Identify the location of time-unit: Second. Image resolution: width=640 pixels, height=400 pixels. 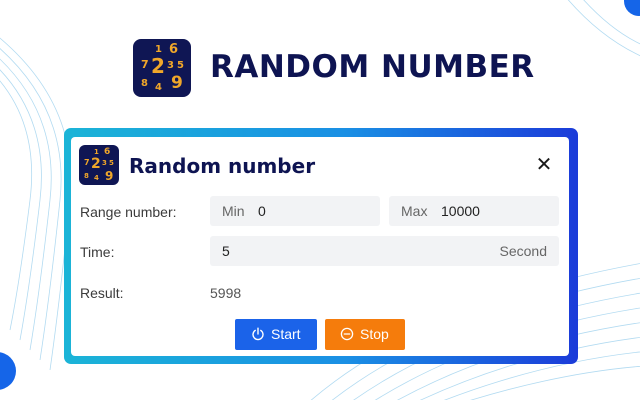
(523, 251).